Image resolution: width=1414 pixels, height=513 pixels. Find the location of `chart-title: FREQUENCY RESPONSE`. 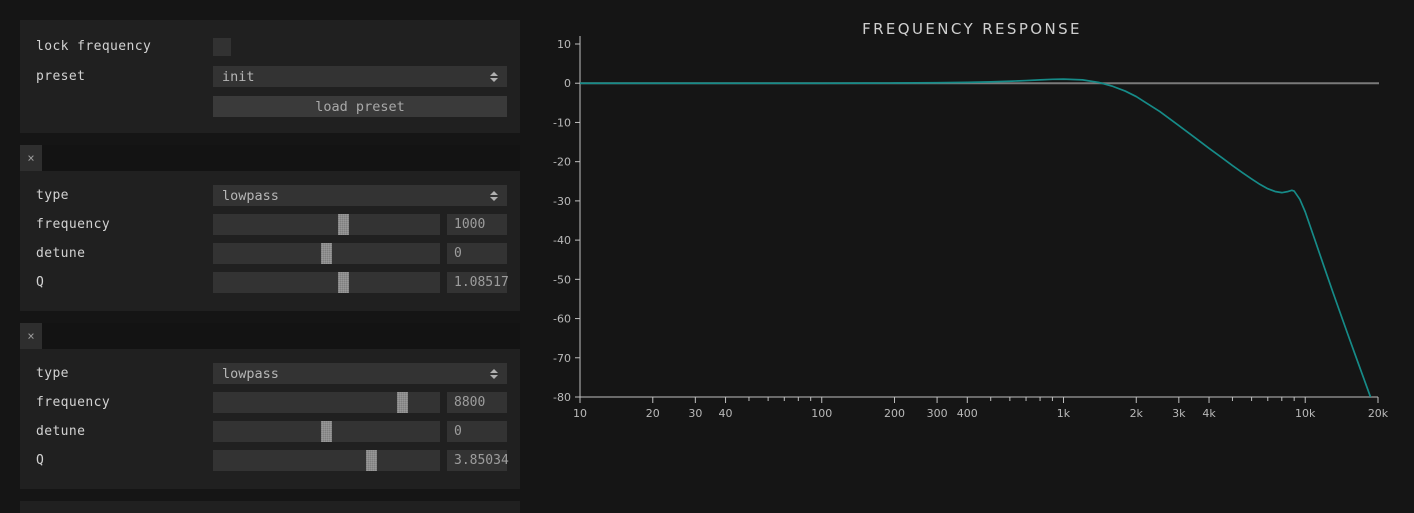

chart-title: FREQUENCY RESPONSE is located at coordinates (972, 29).